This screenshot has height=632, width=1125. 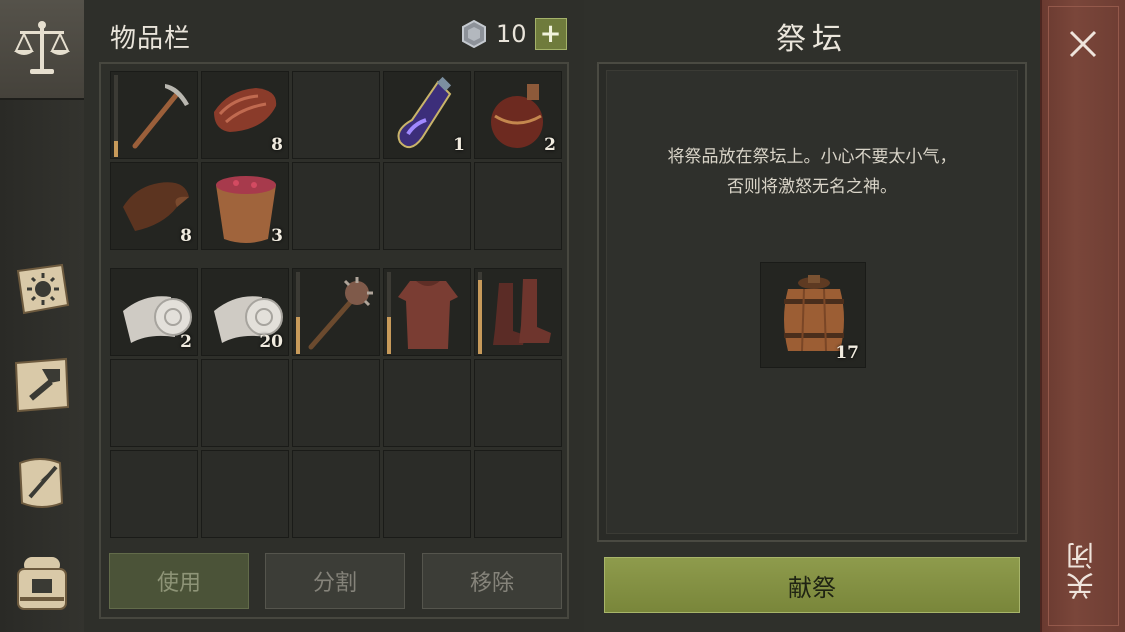 I want to click on split-button: 分割, so click(x=335, y=581).